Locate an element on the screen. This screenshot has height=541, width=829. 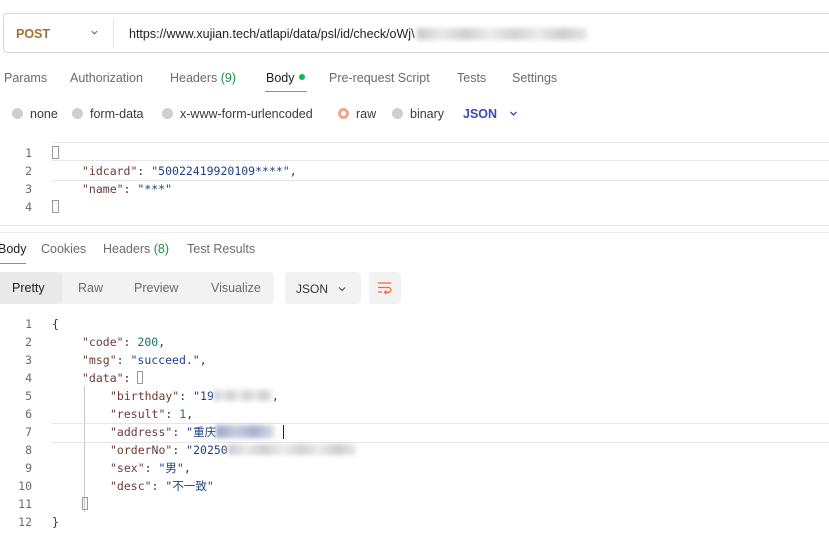
code-line: "orderNo": "20250 is located at coordinates (233, 450).